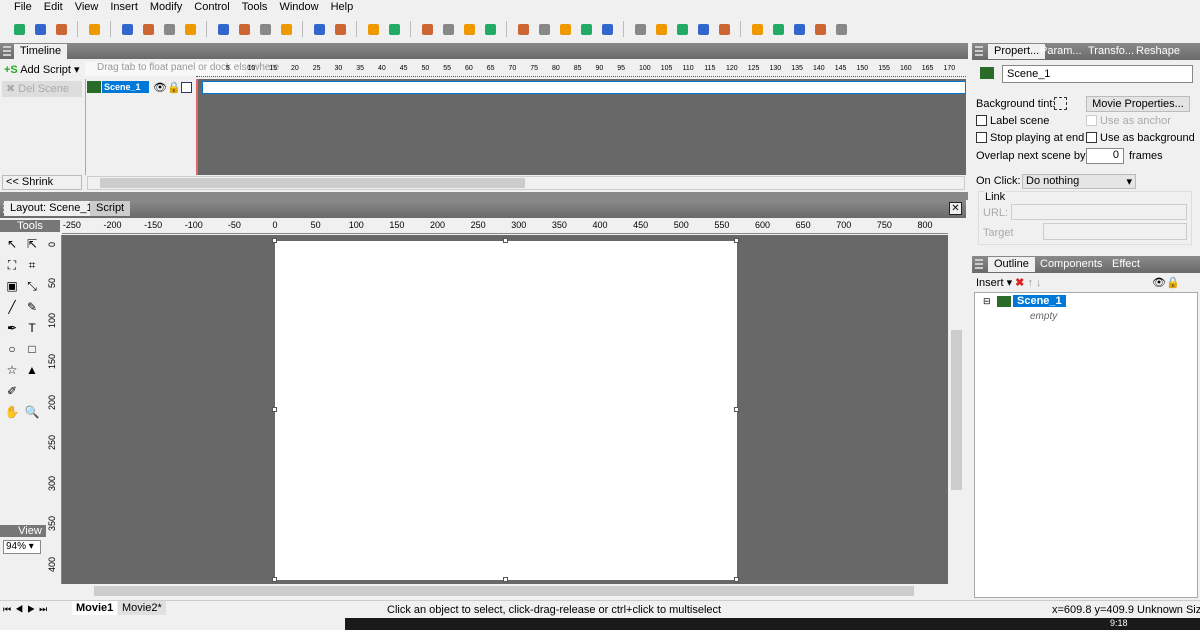 The height and width of the screenshot is (630, 1200). Describe the element at coordinates (140, 87) in the screenshot. I see `scene-row: Scene_1 👁 🔒` at that location.